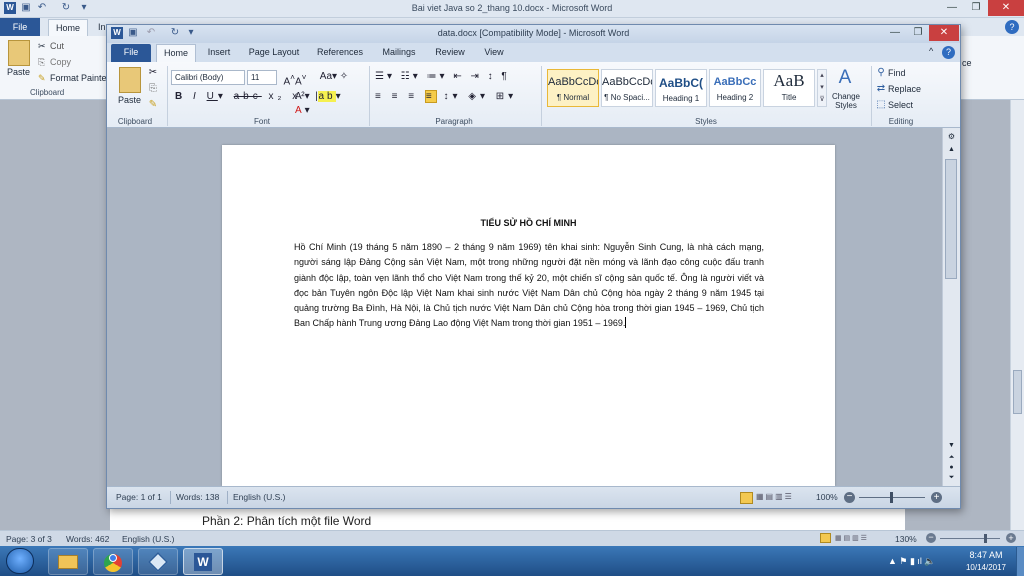  What do you see at coordinates (881, 89) in the screenshot?
I see `replace-icon: ⇄` at bounding box center [881, 89].